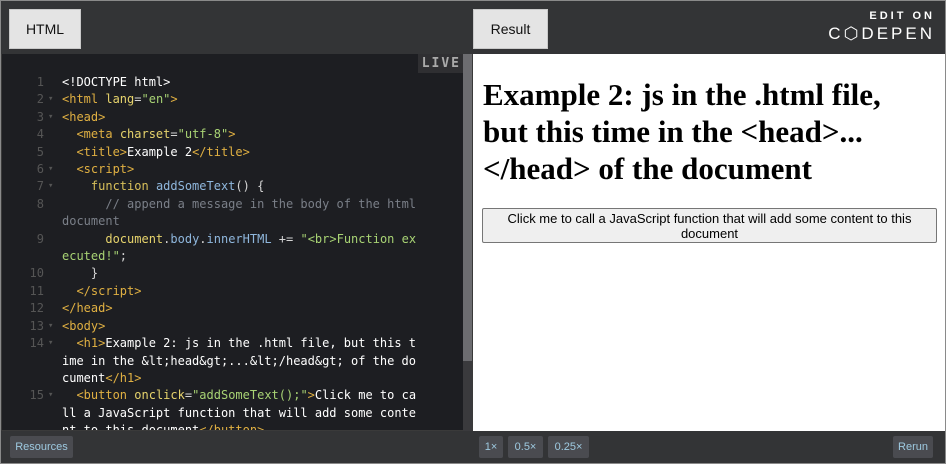 This screenshot has height=464, width=946. Describe the element at coordinates (109, 290) in the screenshot. I see `code-text: </script>` at that location.